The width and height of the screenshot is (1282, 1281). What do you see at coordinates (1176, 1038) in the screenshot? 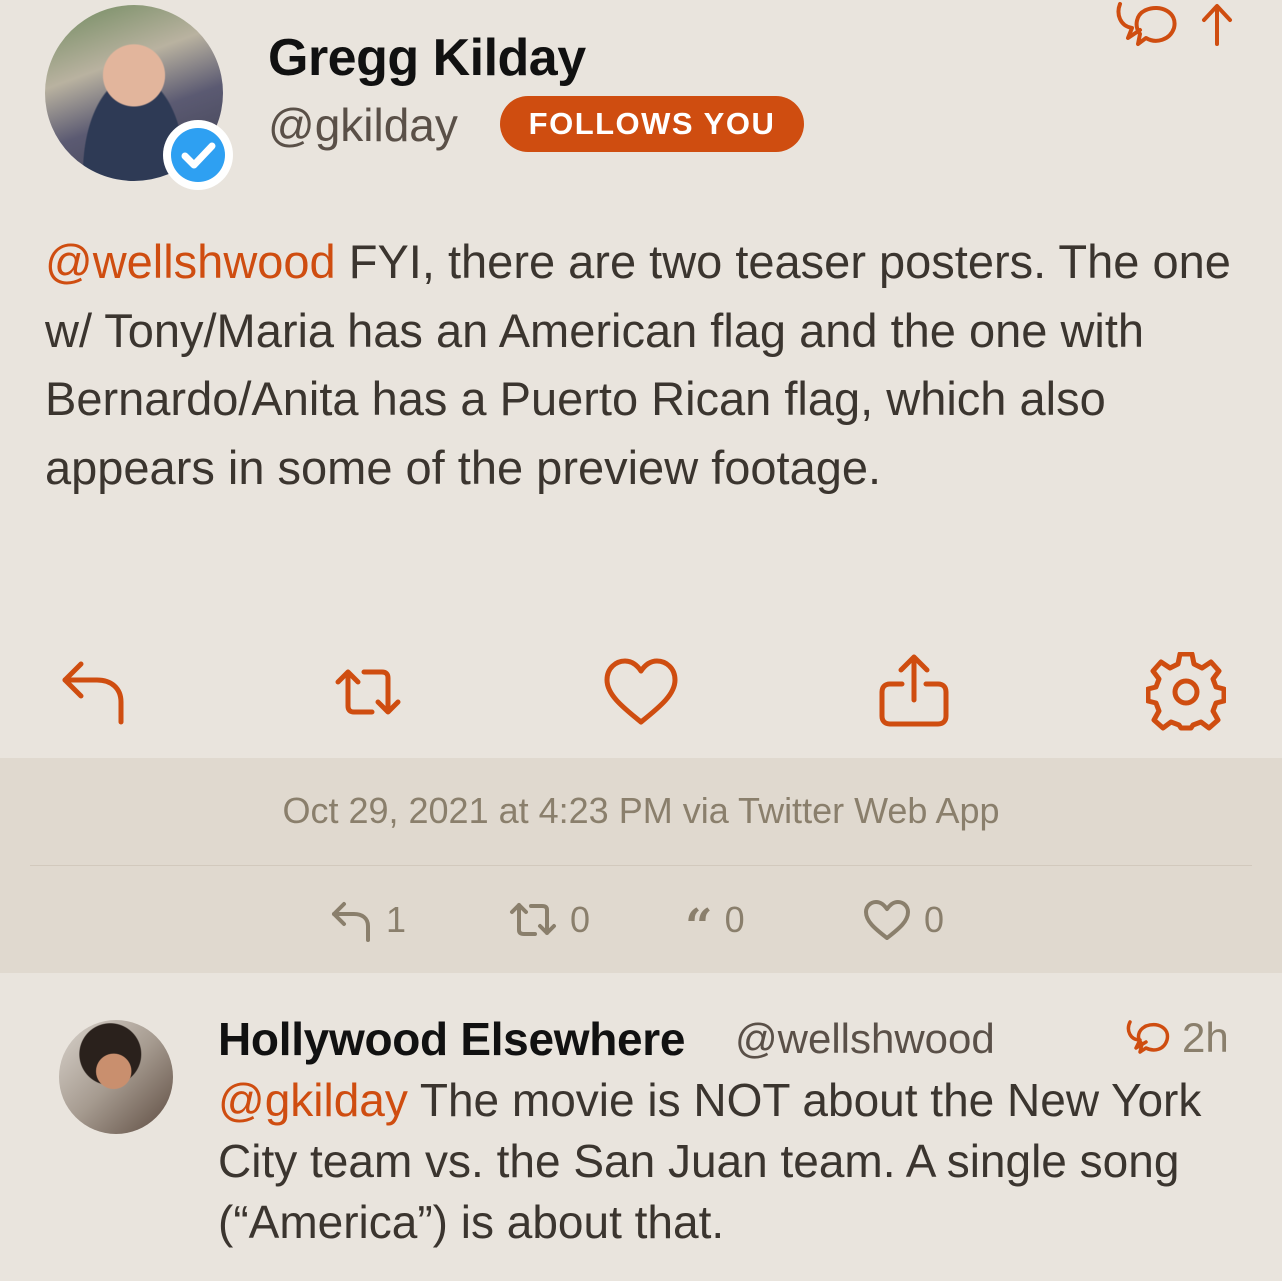
I see `reply-time: 2h` at bounding box center [1176, 1038].